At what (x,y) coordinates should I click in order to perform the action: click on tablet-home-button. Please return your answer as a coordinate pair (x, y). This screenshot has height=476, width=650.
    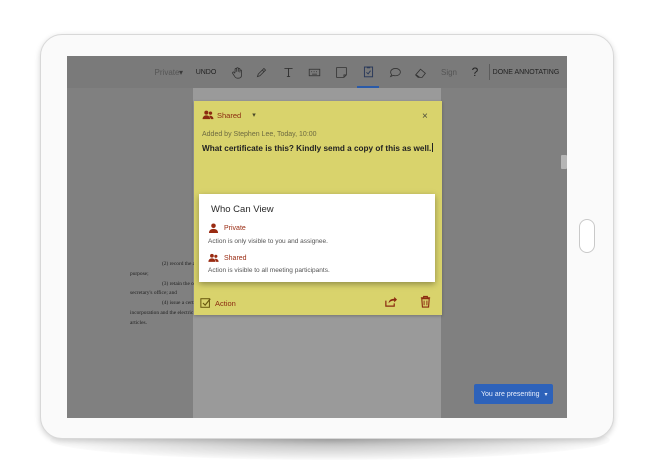
    Looking at the image, I should click on (587, 236).